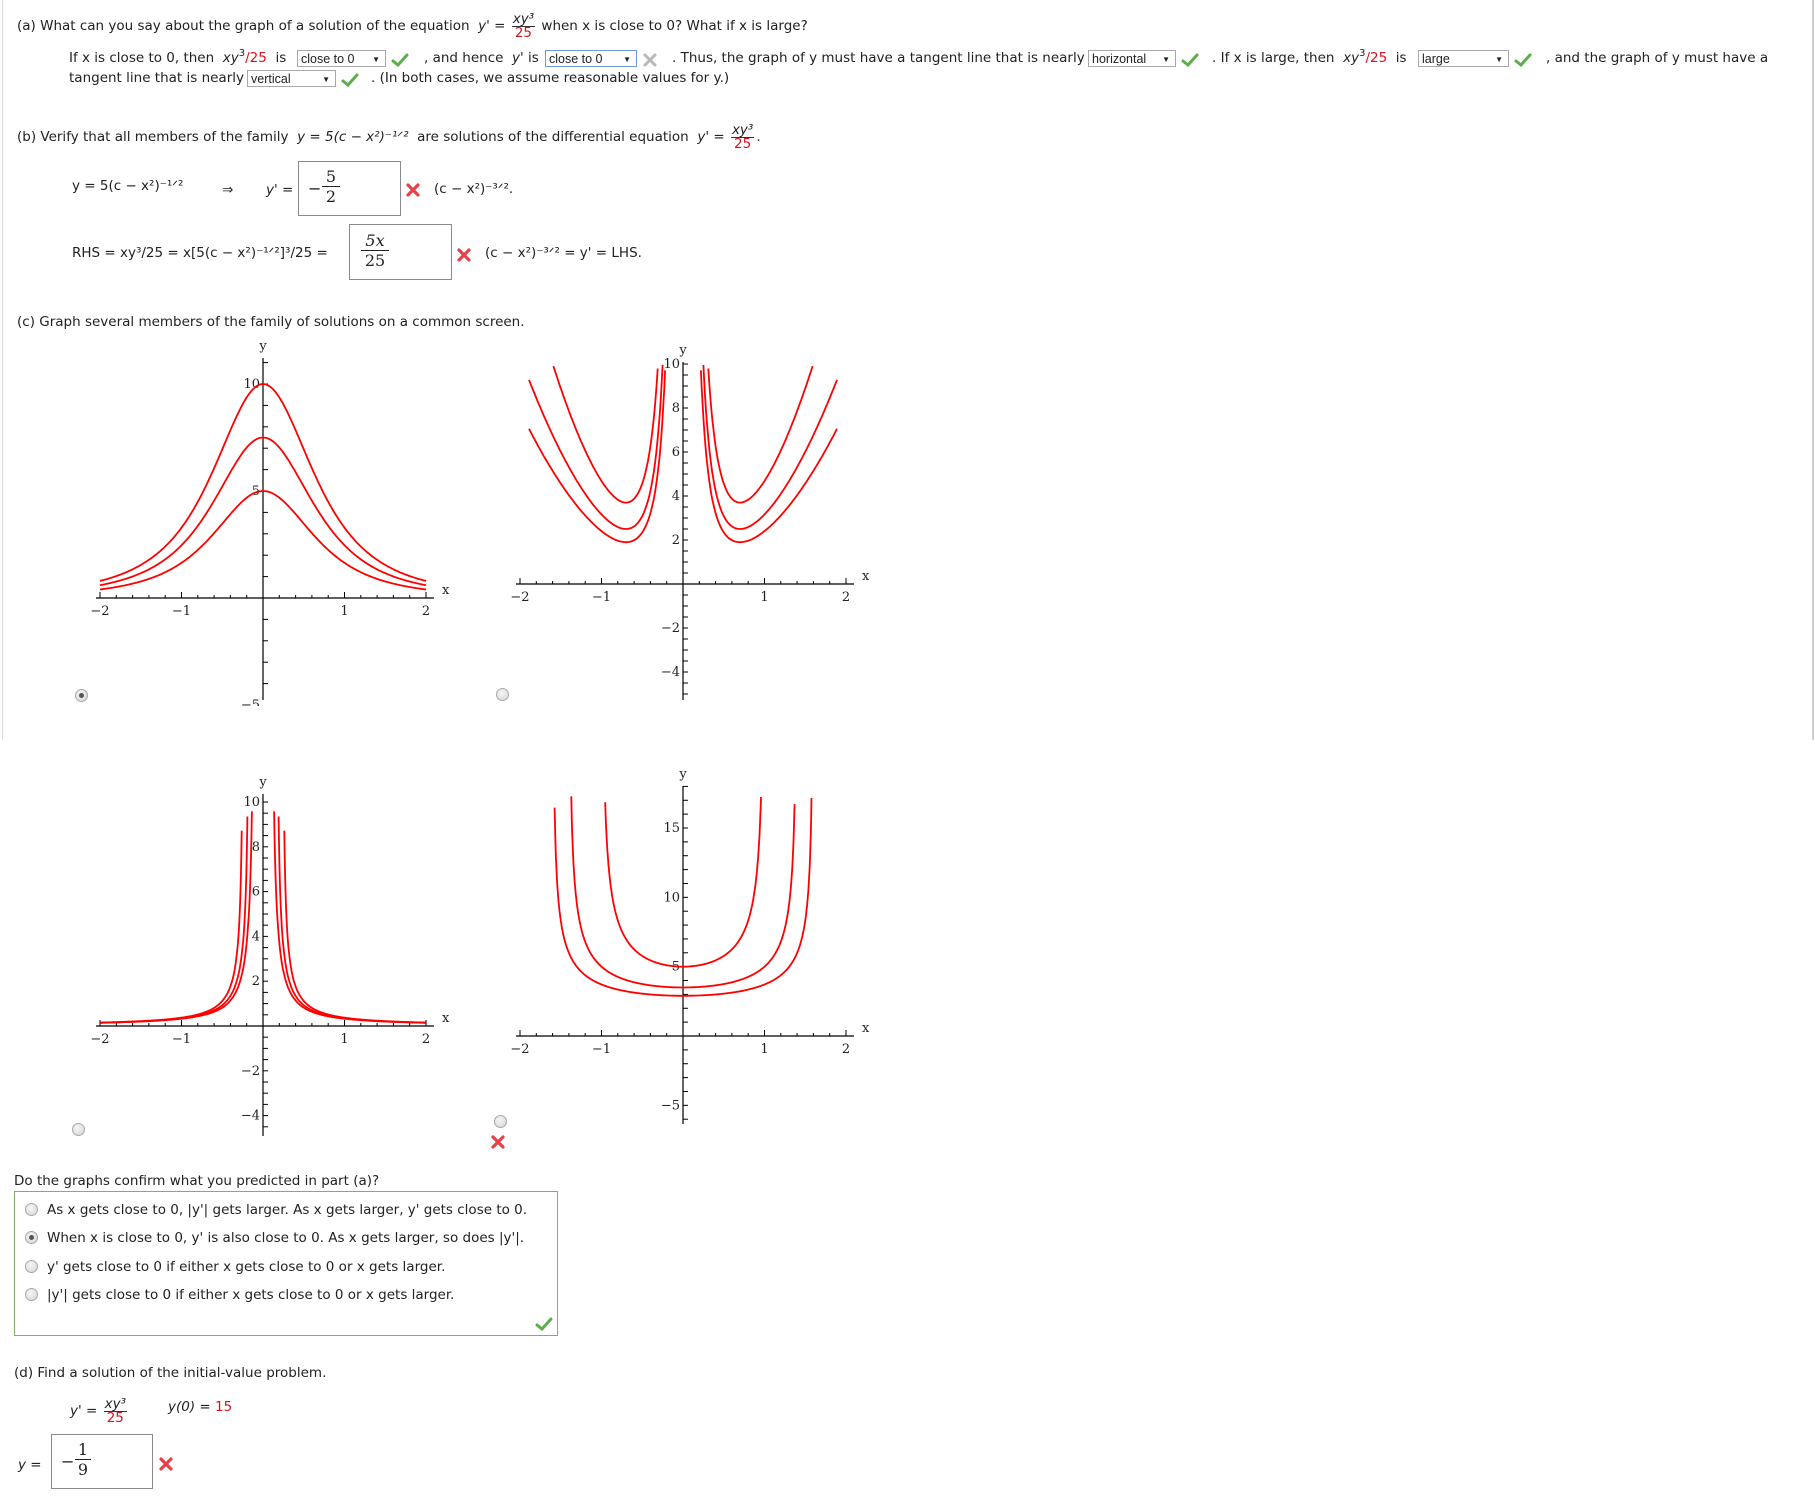 The image size is (1815, 1506). I want to click on dropdown-xy3-small: close to 0 ▼, so click(341, 58).